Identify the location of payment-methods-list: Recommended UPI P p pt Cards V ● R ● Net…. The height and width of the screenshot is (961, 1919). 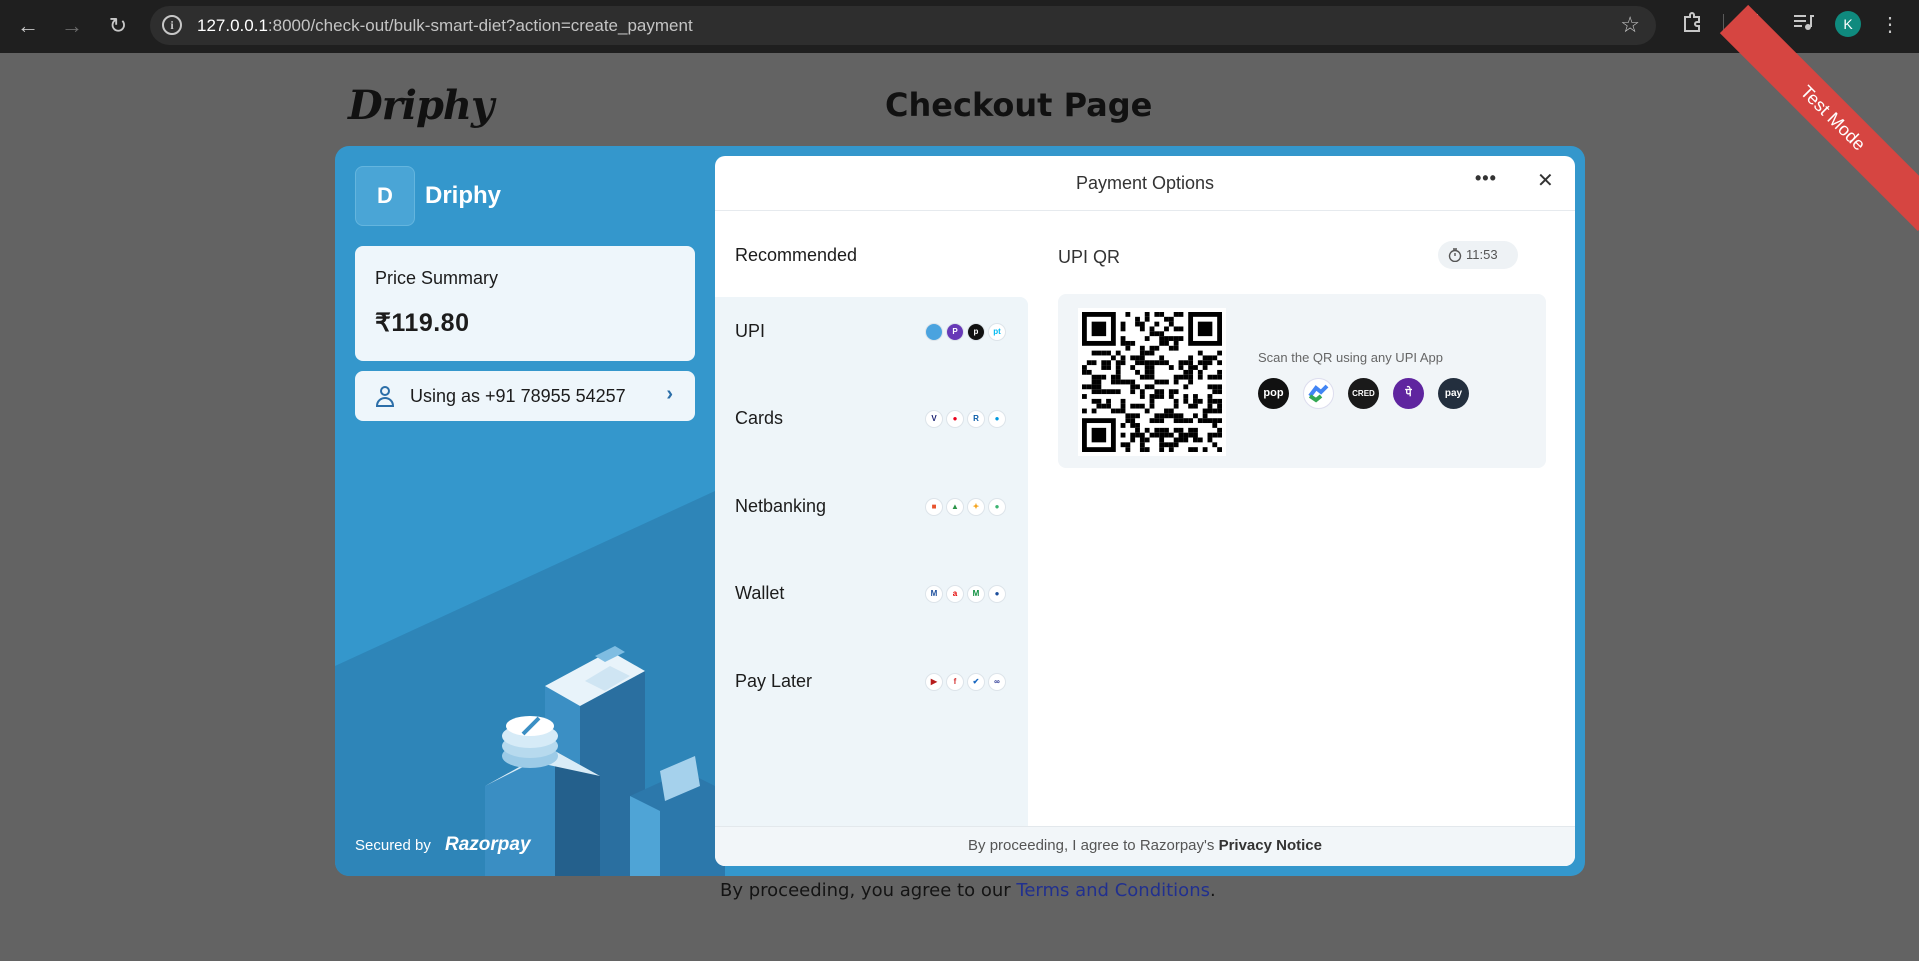
(871, 518).